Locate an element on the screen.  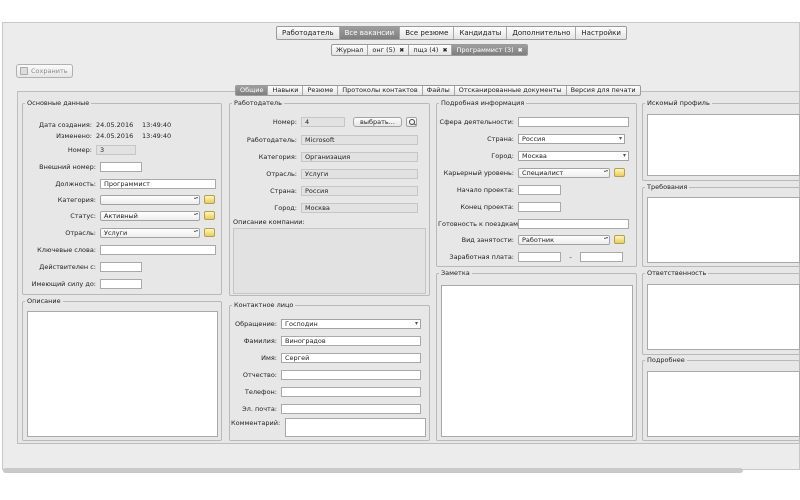
company-description-label: Описание компании: is located at coordinates (269, 221).